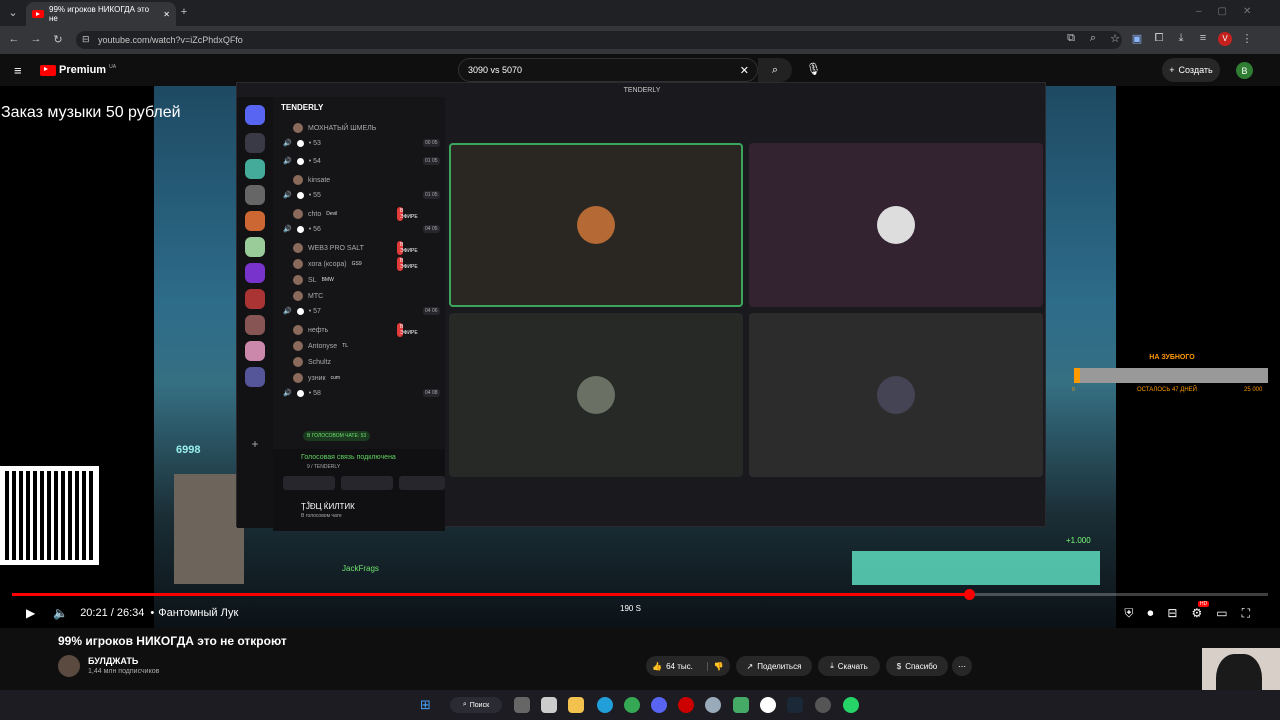 This screenshot has height=720, width=1280. Describe the element at coordinates (311, 180) in the screenshot. I see `voice-user: kinsate` at that location.